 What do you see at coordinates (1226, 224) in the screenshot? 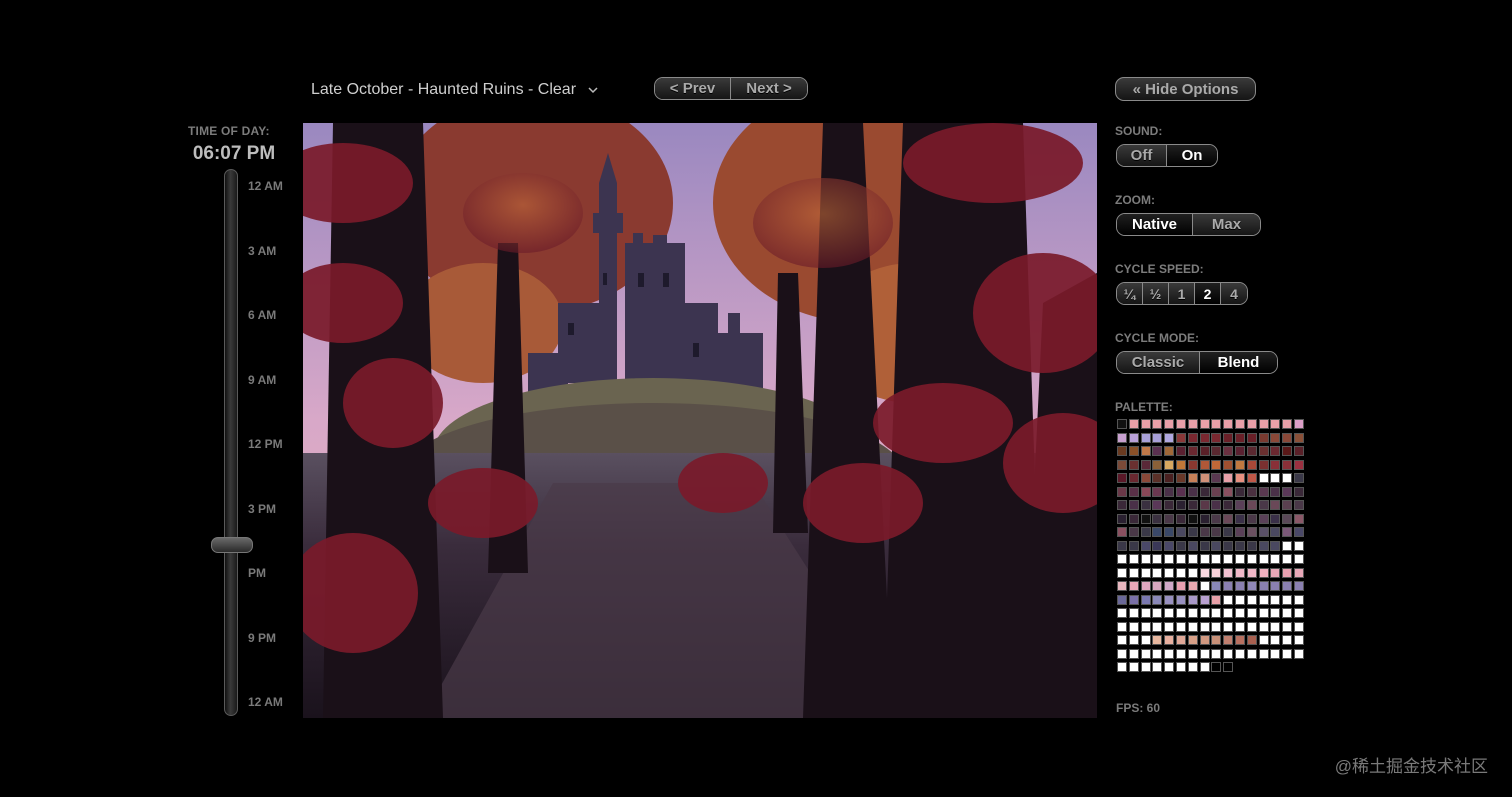
I see `zoom-max-button: Max` at bounding box center [1226, 224].